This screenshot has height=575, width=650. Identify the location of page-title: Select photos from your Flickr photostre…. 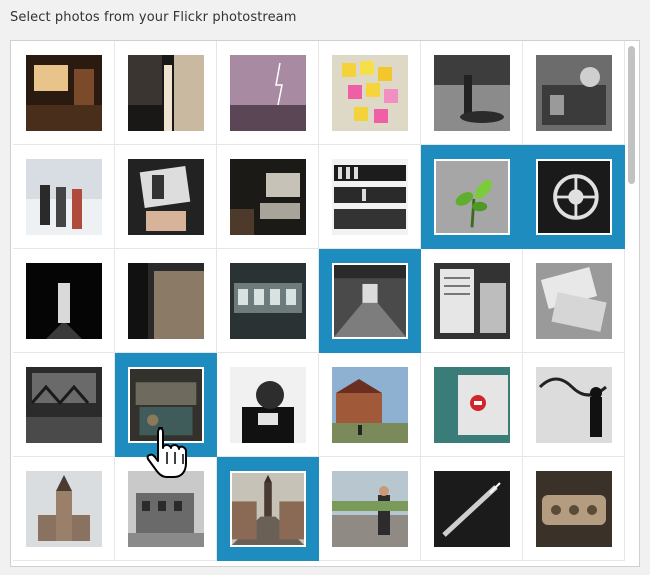
(153, 17).